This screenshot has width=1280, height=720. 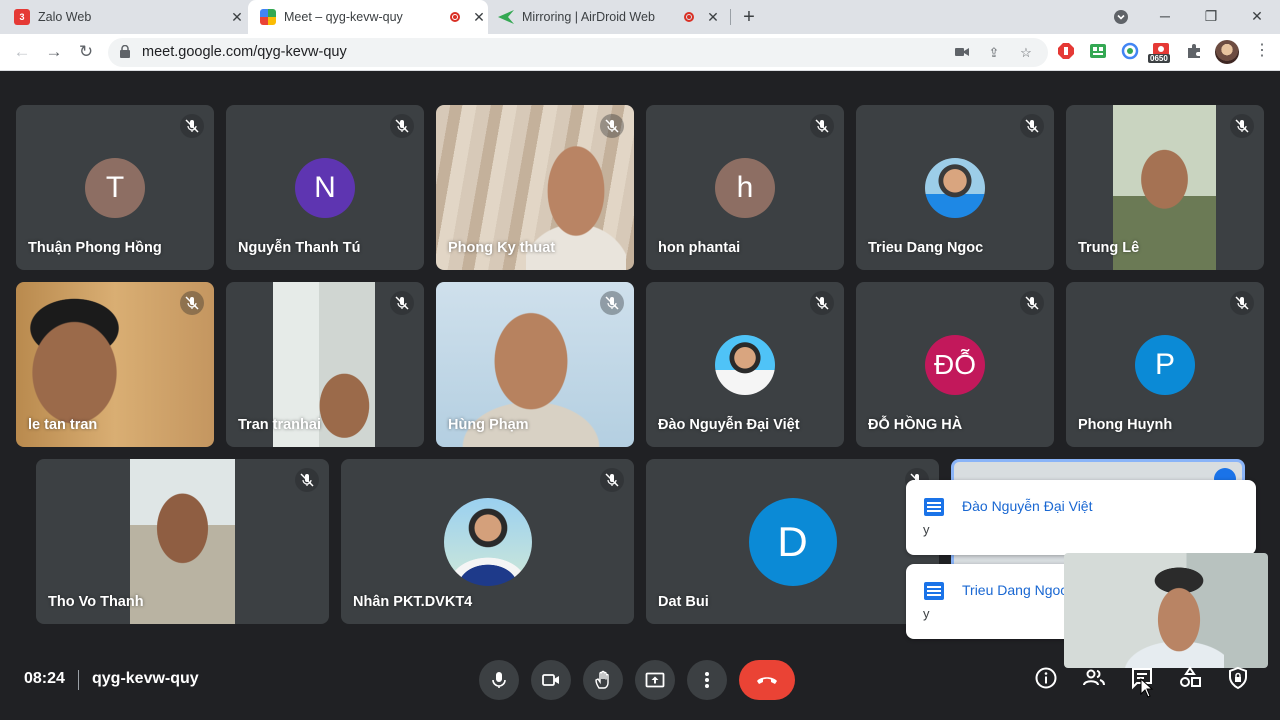 What do you see at coordinates (368, 17) in the screenshot?
I see `tab-meet: Meet – qyg-kevw-quy ✕` at bounding box center [368, 17].